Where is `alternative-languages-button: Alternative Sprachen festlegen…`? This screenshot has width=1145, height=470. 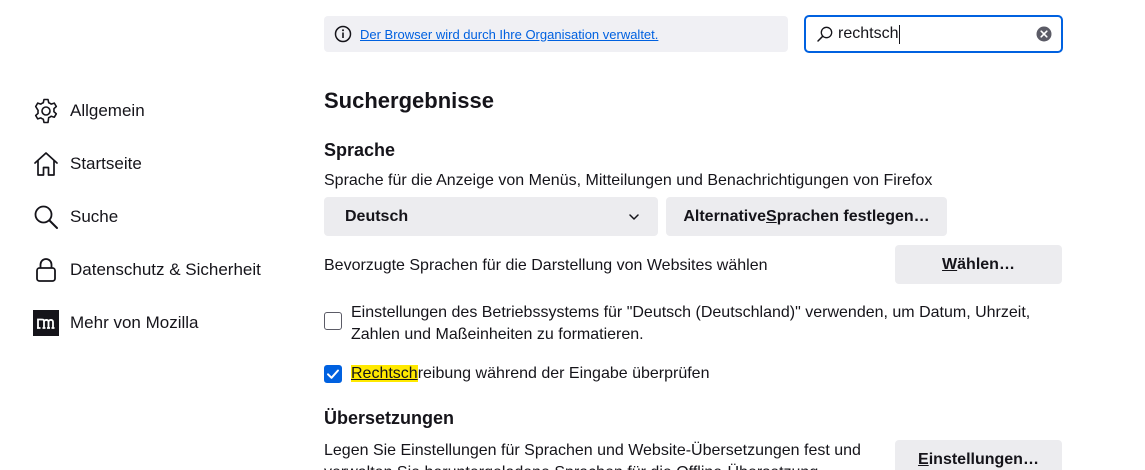
alternative-languages-button: Alternative Sprachen festlegen… is located at coordinates (806, 216).